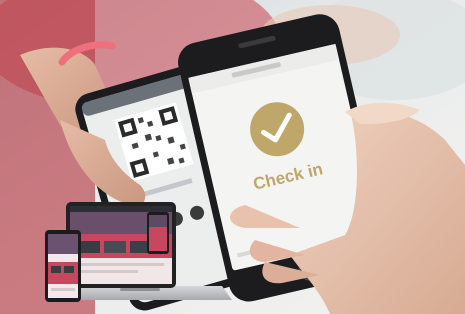  Describe the element at coordinates (158, 221) in the screenshot. I see `mockup-phone-right-hero` at that location.